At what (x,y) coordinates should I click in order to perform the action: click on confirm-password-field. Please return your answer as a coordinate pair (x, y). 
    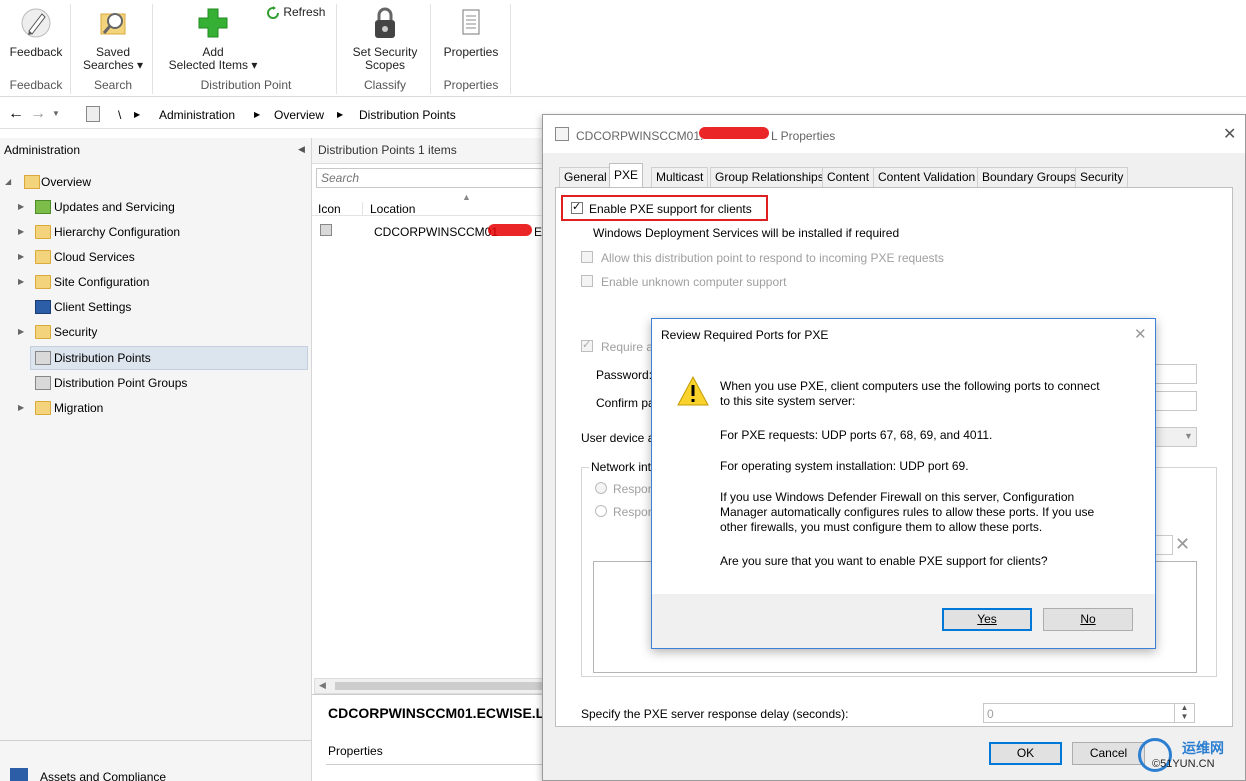
    Looking at the image, I should click on (1176, 401).